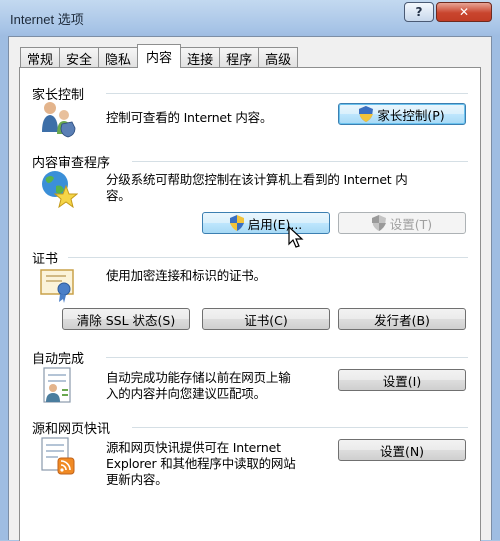 This screenshot has width=500, height=541. I want to click on content-advisor-description-line1: 分级系统可帮助您控制在该计算机上看到的 Internet 内, so click(257, 179).